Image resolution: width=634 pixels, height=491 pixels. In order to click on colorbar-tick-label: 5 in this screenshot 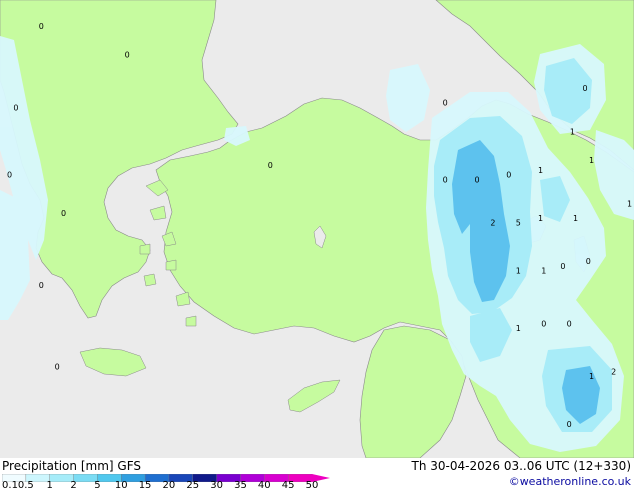, I will do `click(97, 485)`.